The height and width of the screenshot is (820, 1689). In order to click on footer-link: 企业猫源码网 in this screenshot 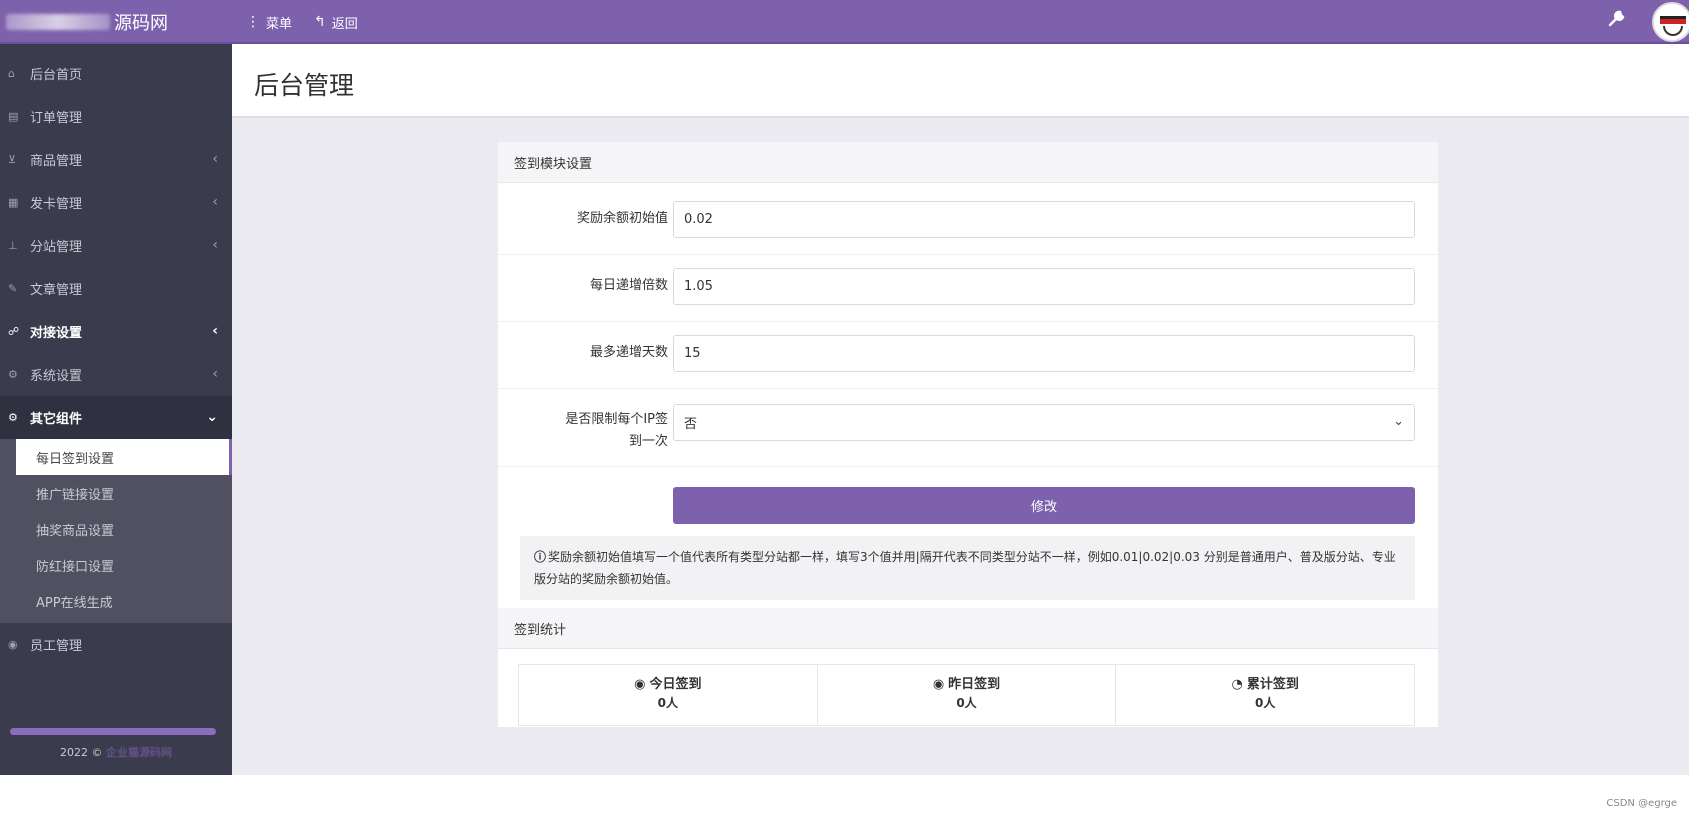, I will do `click(139, 752)`.